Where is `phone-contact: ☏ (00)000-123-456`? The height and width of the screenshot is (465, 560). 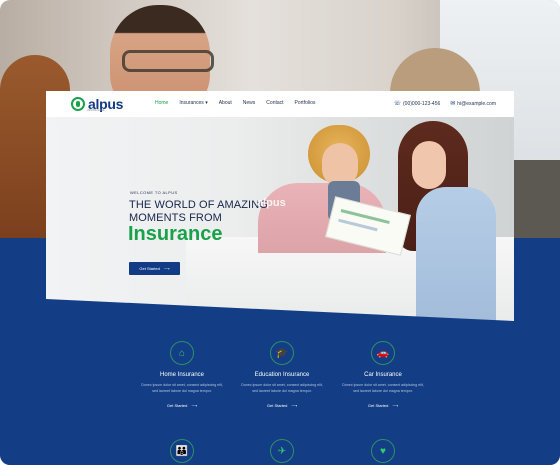
phone-contact: ☏ (00)000-123-456 is located at coordinates (417, 104).